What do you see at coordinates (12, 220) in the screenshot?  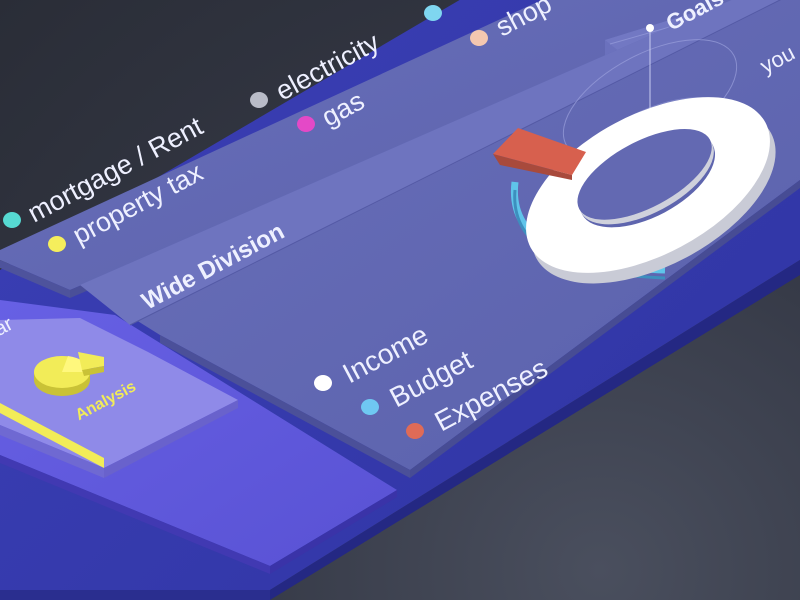 I see `legend-dot-mortgage` at bounding box center [12, 220].